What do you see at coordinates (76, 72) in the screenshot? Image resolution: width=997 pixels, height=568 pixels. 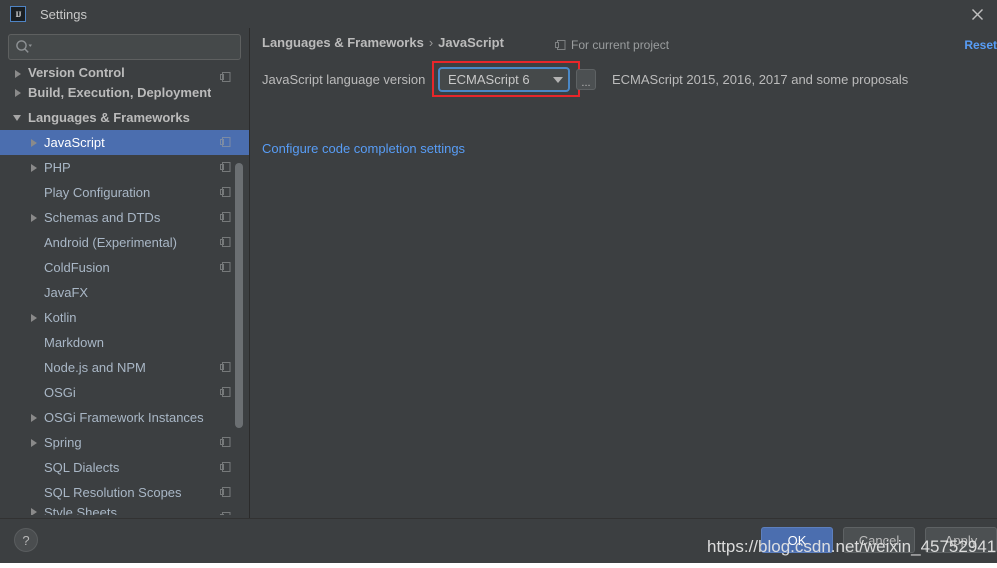 I see `sidebar-item-label: Version Control` at bounding box center [76, 72].